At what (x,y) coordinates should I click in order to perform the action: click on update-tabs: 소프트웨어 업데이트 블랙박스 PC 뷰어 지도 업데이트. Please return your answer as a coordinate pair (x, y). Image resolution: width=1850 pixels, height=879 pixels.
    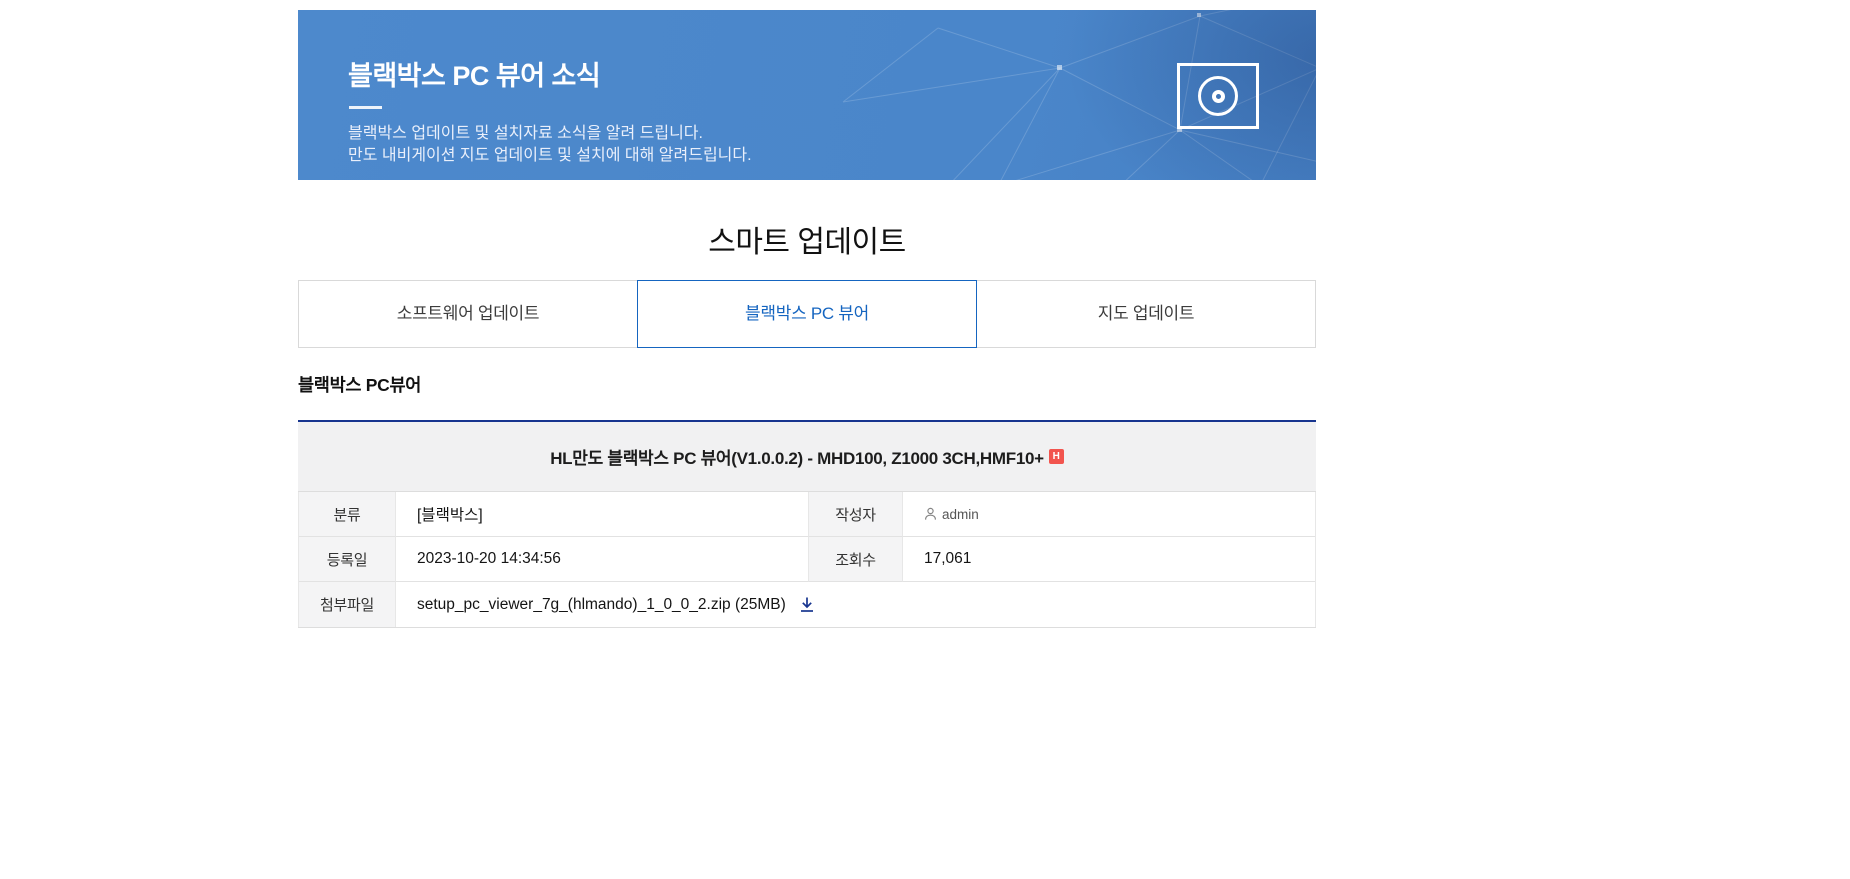
    Looking at the image, I should click on (807, 314).